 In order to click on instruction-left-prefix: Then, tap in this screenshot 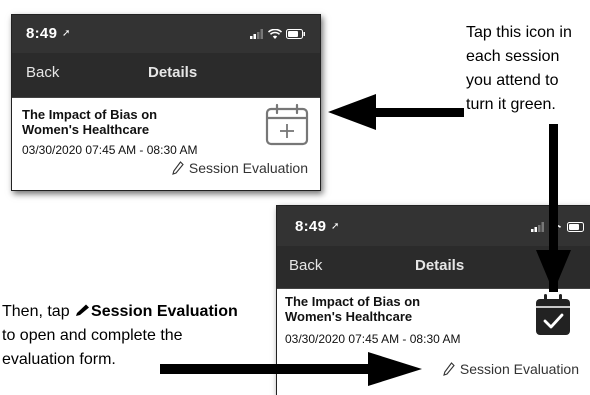, I will do `click(38, 311)`.